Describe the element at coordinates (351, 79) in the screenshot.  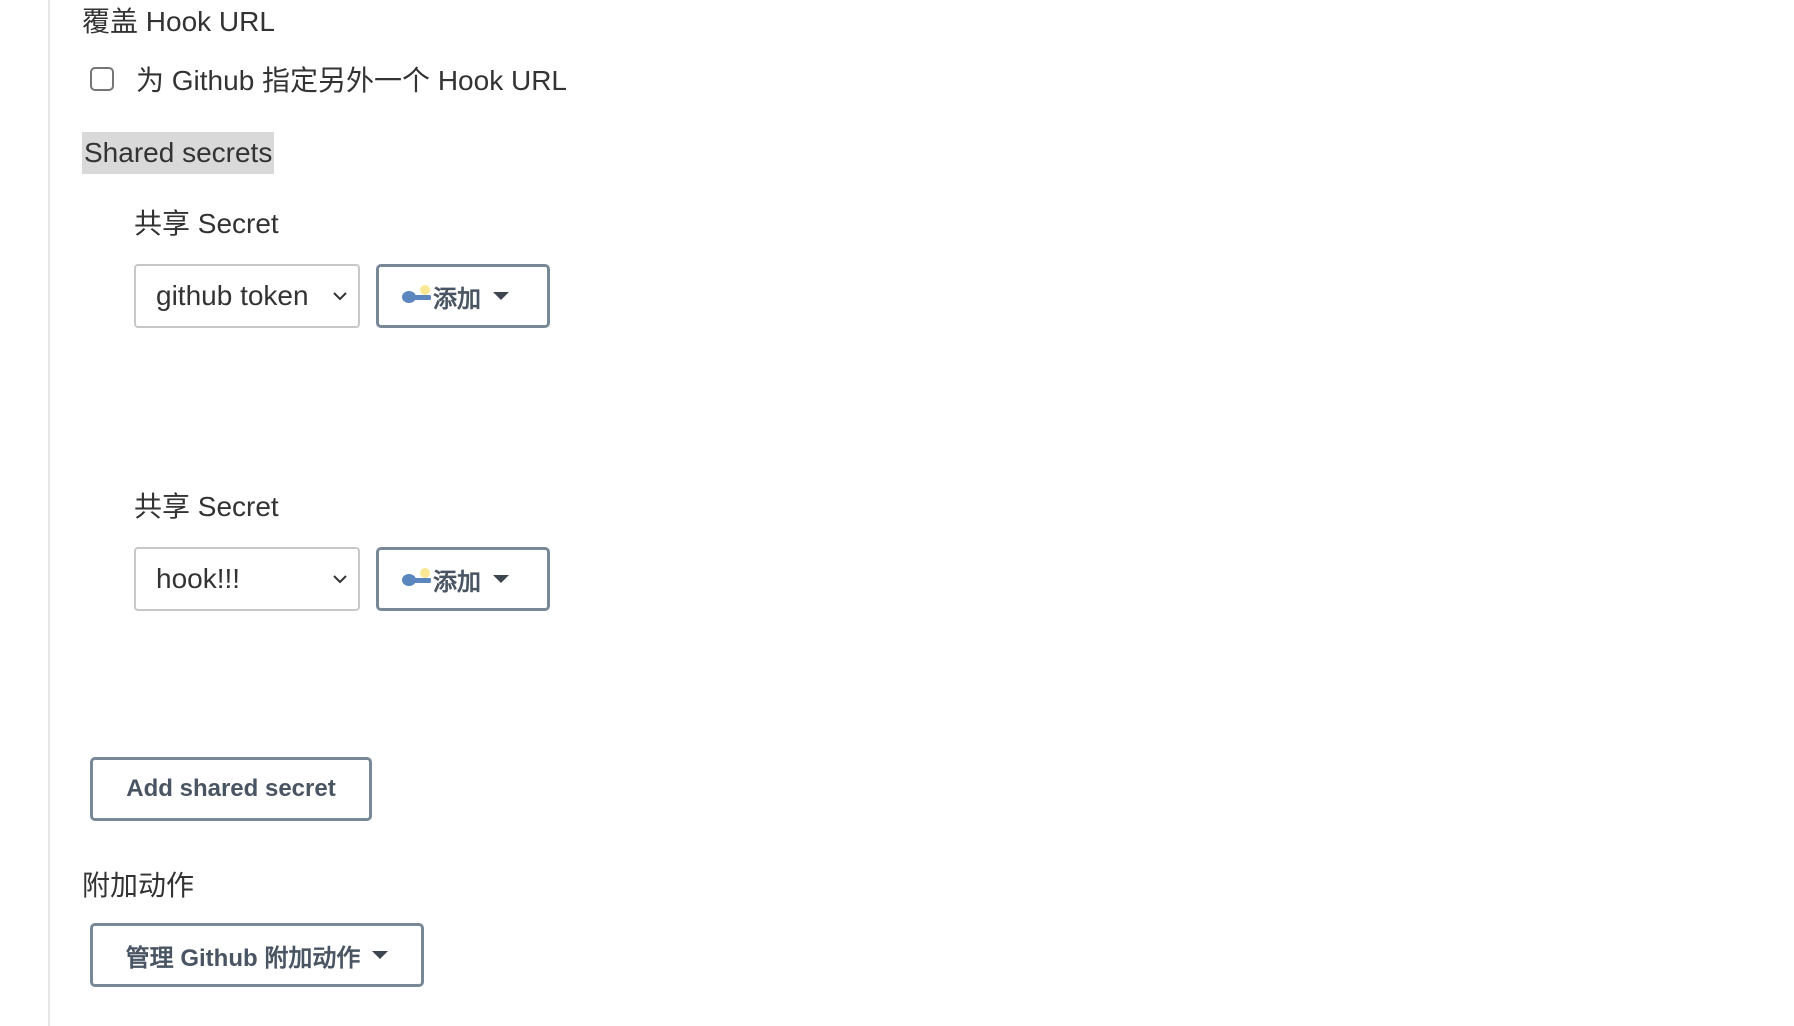
I see `override-hook-checkbox-label: 为 Github 指定另外一个 Hook URL` at that location.